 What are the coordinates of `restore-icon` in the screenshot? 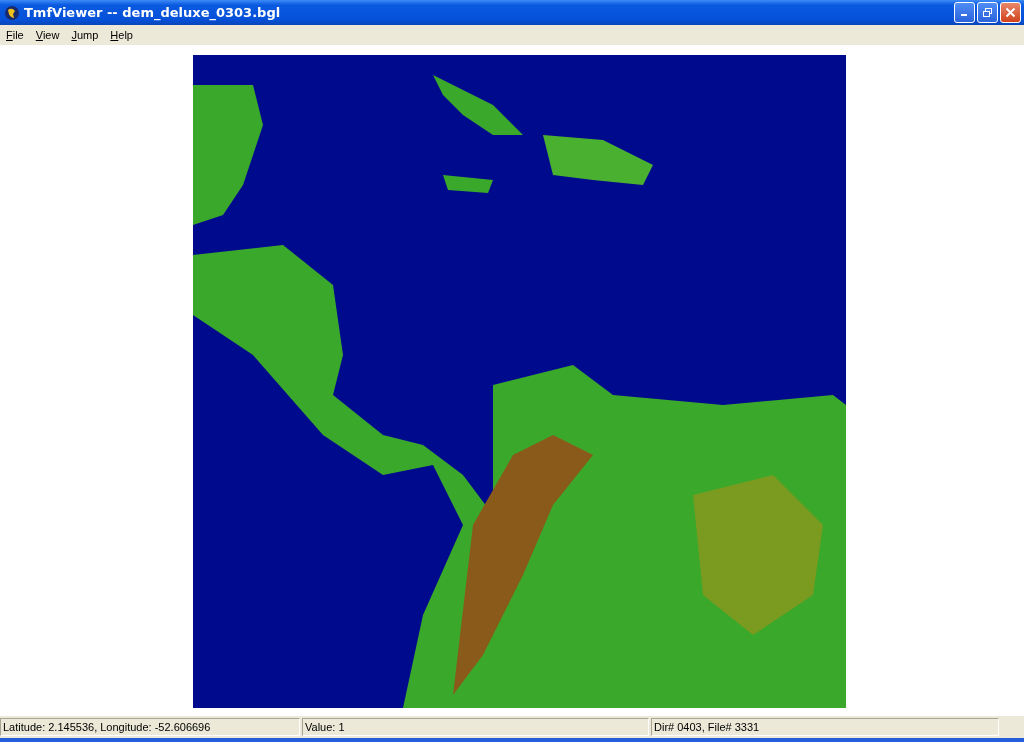 It's located at (987, 12).